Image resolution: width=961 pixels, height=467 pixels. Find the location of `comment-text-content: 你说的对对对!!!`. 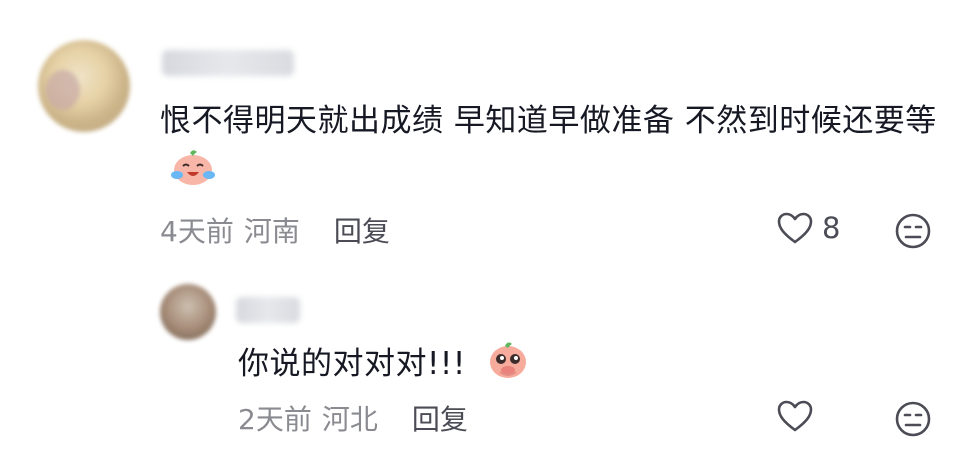

comment-text-content: 你说的对对对!!! is located at coordinates (352, 364).